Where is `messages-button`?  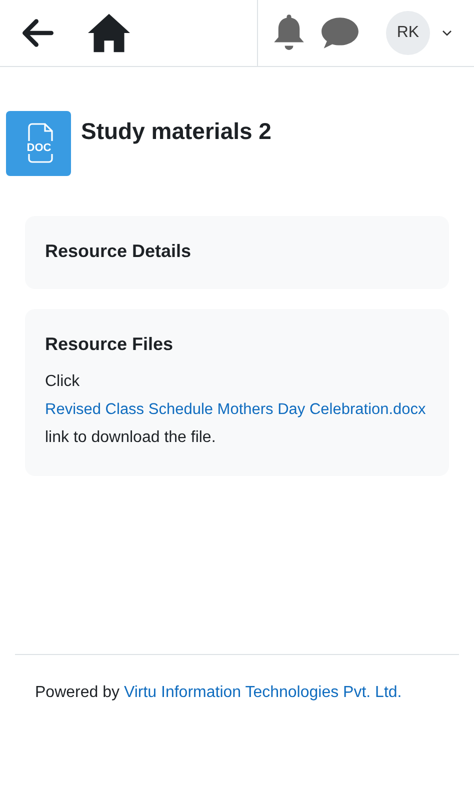 messages-button is located at coordinates (340, 33).